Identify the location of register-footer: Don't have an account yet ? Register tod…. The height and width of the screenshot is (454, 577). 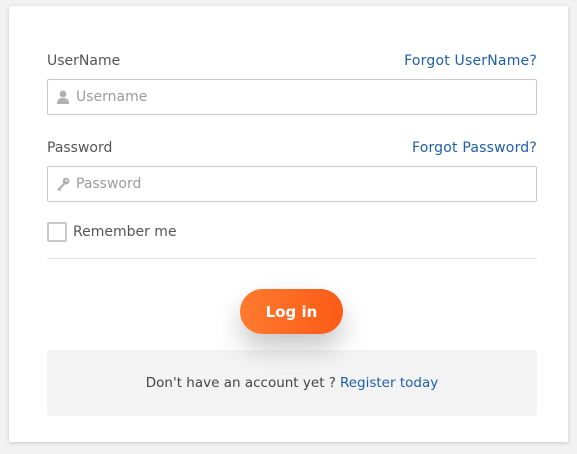
(292, 383).